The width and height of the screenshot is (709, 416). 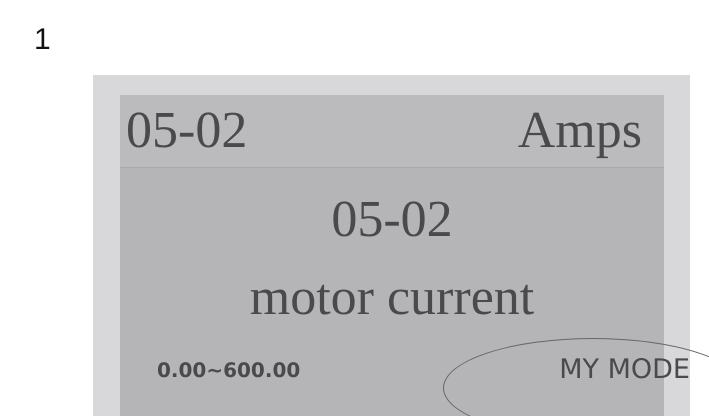 I want to click on figure-number: 1, so click(x=43, y=40).